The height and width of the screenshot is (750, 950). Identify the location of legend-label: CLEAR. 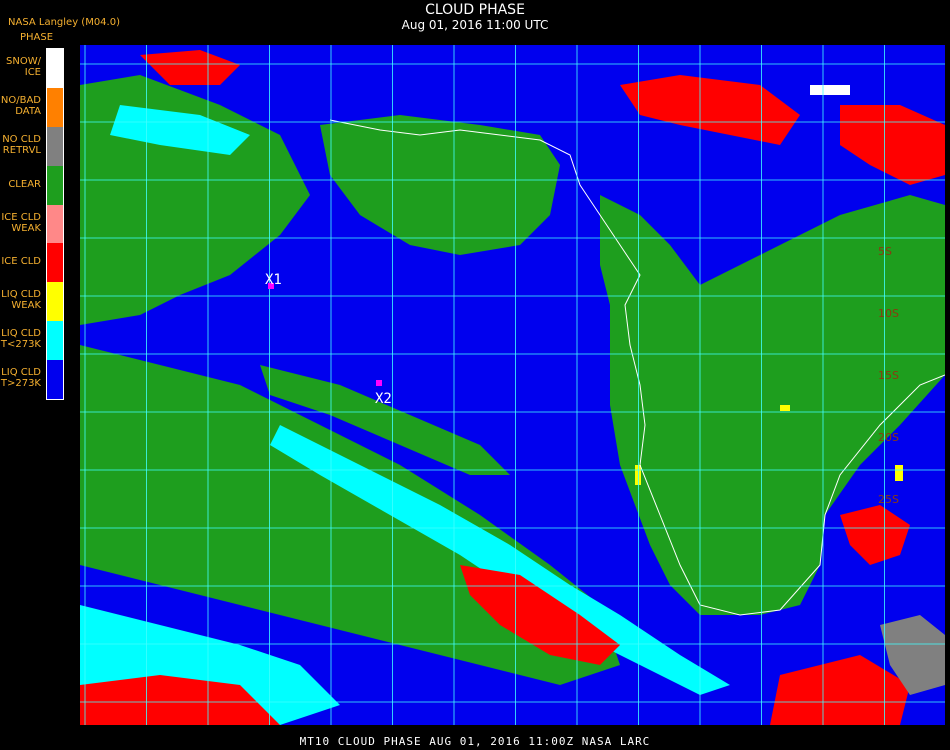
(24, 184).